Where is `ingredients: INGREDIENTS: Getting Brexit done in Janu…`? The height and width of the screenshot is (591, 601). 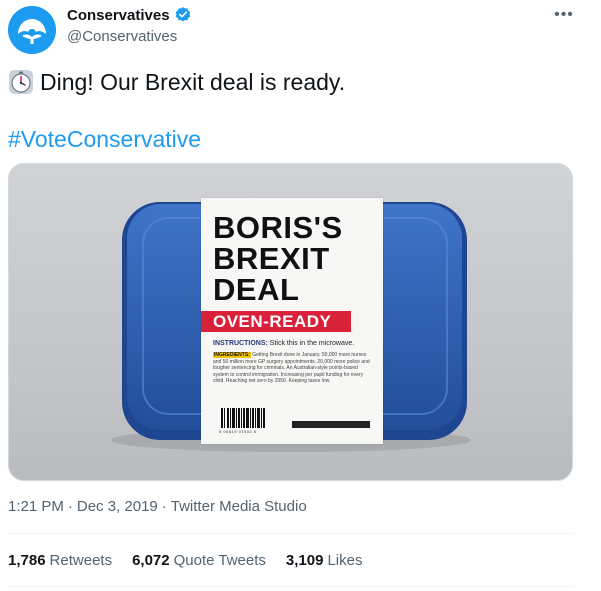
ingredients: INGREDIENTS: Getting Brexit done in Janu… is located at coordinates (293, 368).